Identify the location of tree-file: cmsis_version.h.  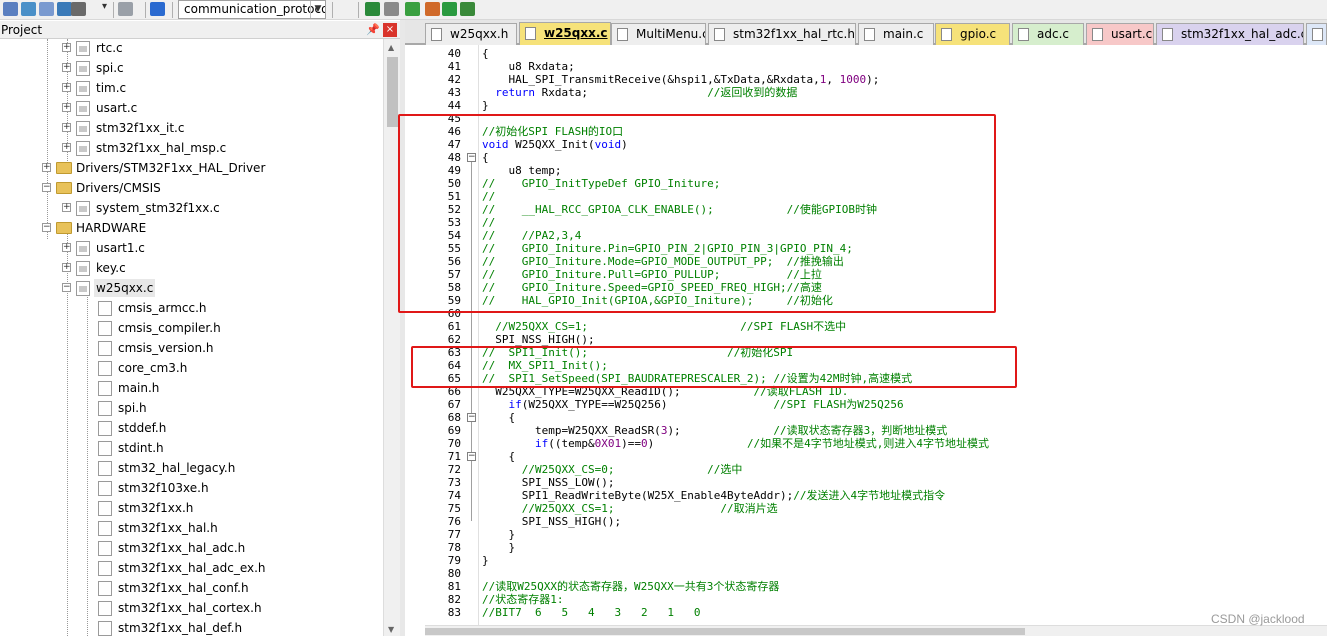
(191, 349).